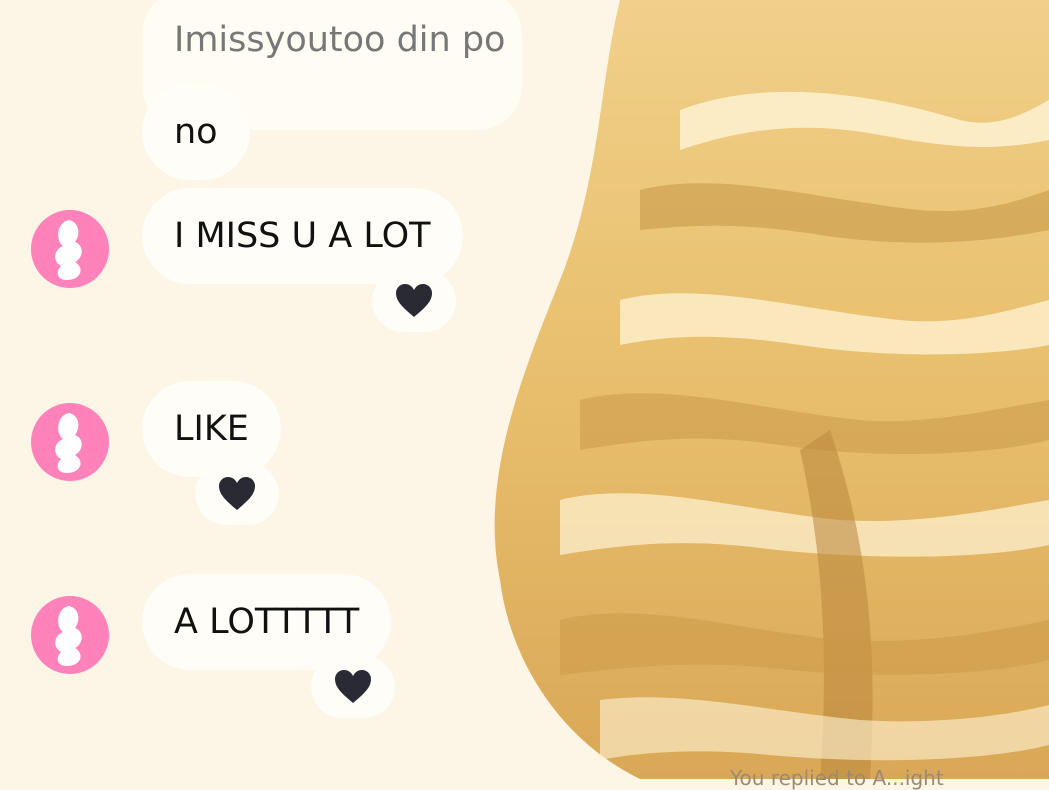  I want to click on reply-indicator-text: You replied to A...ight, so click(837, 778).